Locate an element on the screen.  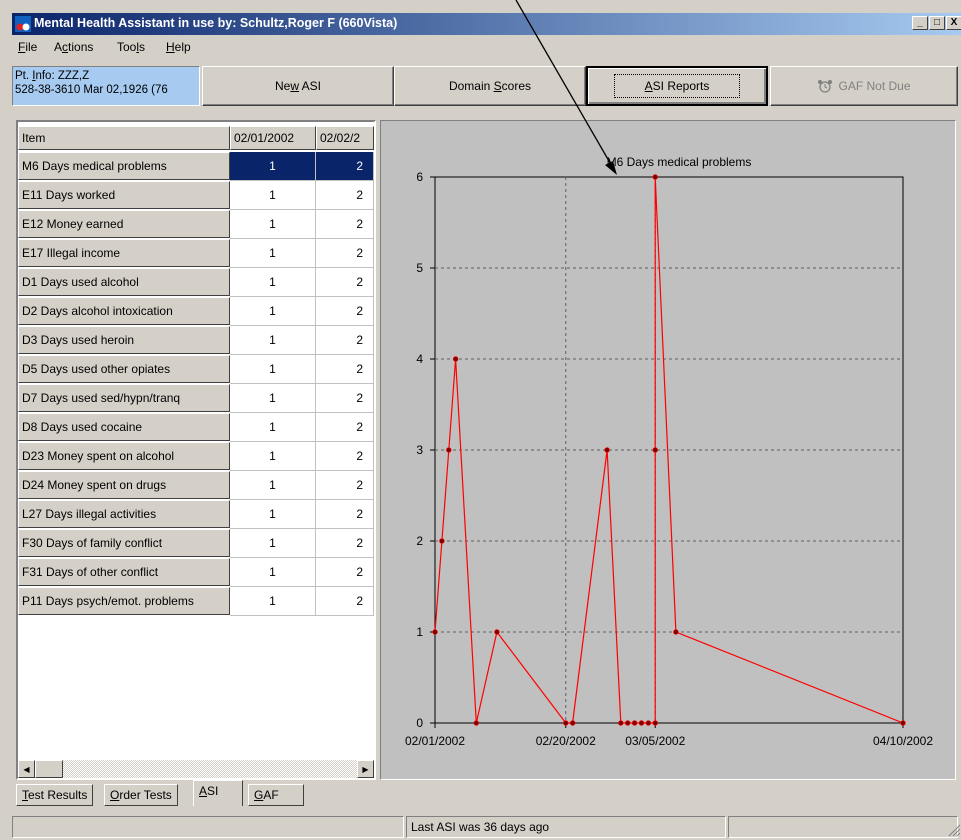
menu-bar: File Actions Tools Help is located at coordinates (486, 47).